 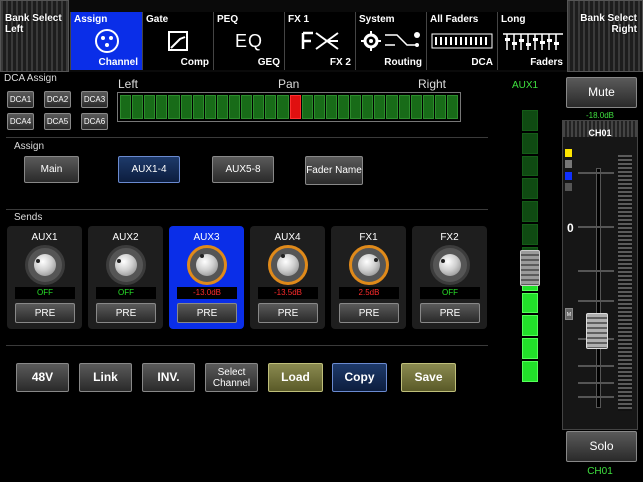 I want to click on send-strip-aux1: AUX1 OFF PRE, so click(x=44, y=277).